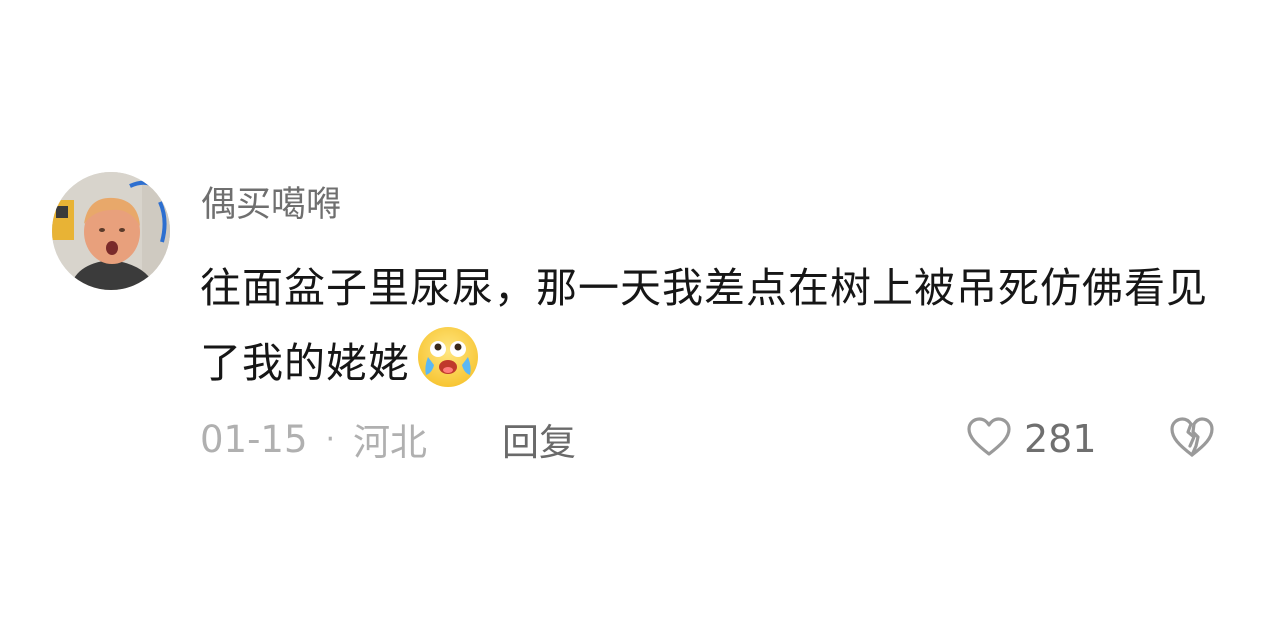 This screenshot has height=640, width=1280. I want to click on like-button: 281, so click(1031, 439).